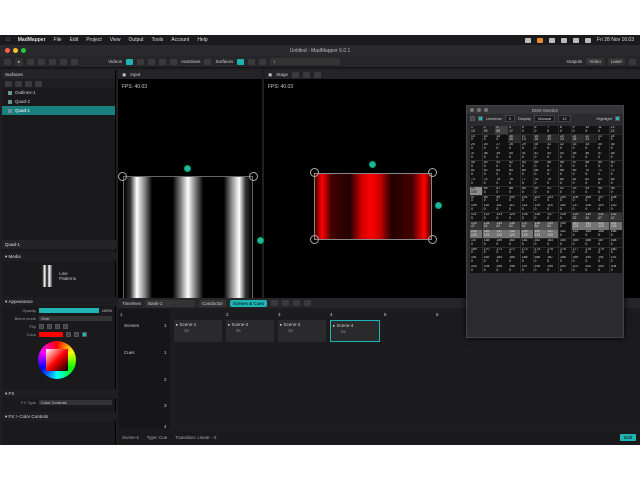 The width and height of the screenshot is (640, 480). What do you see at coordinates (208, 61) in the screenshot?
I see `autosave-toggle` at bounding box center [208, 61].